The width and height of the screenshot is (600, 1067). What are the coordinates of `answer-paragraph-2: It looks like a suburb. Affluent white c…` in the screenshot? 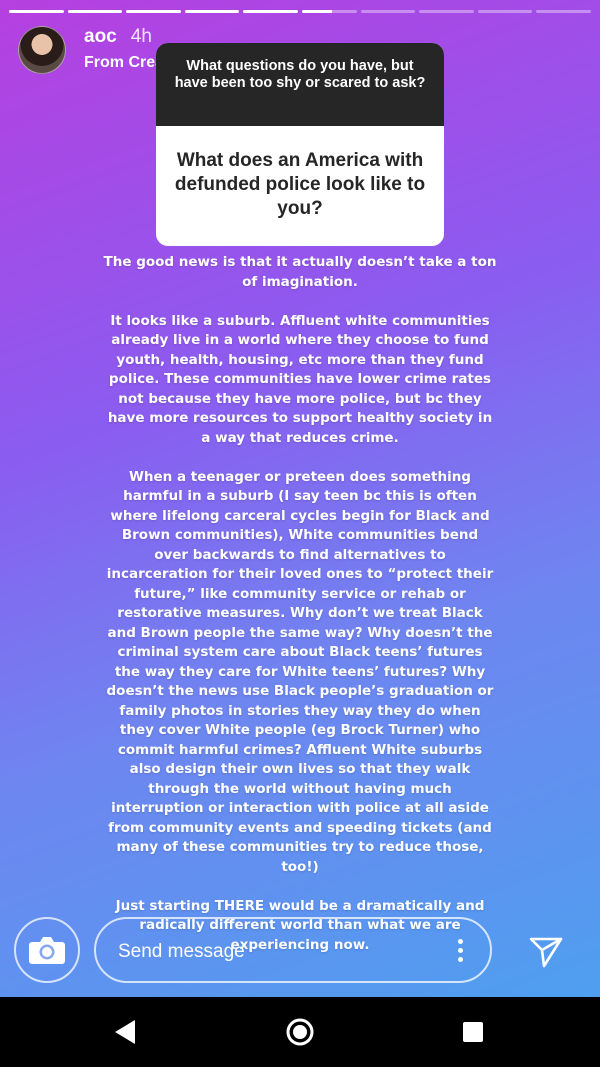 It's located at (300, 379).